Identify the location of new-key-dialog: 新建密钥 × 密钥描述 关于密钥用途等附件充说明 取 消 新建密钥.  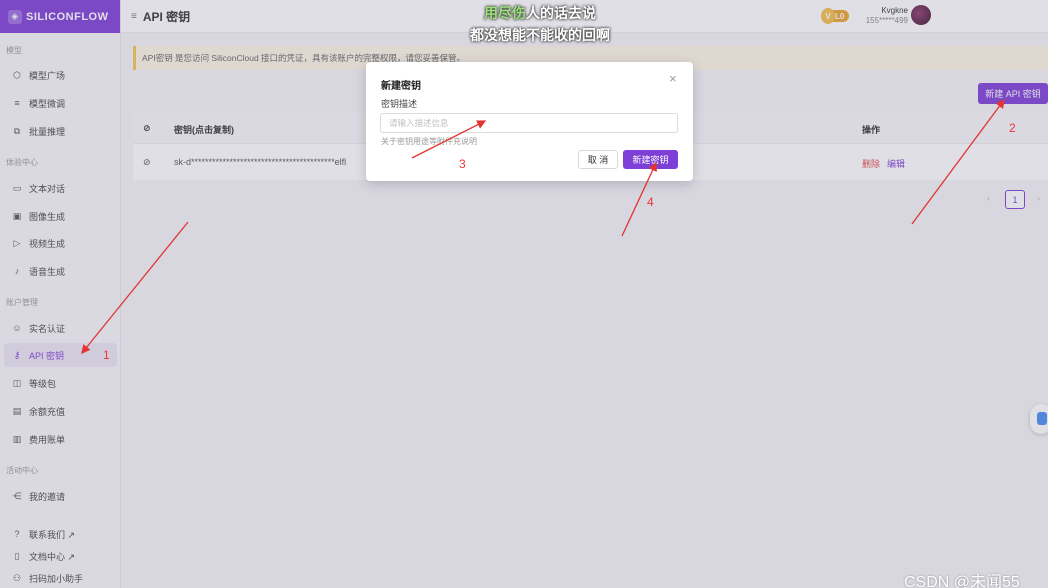
(529, 121).